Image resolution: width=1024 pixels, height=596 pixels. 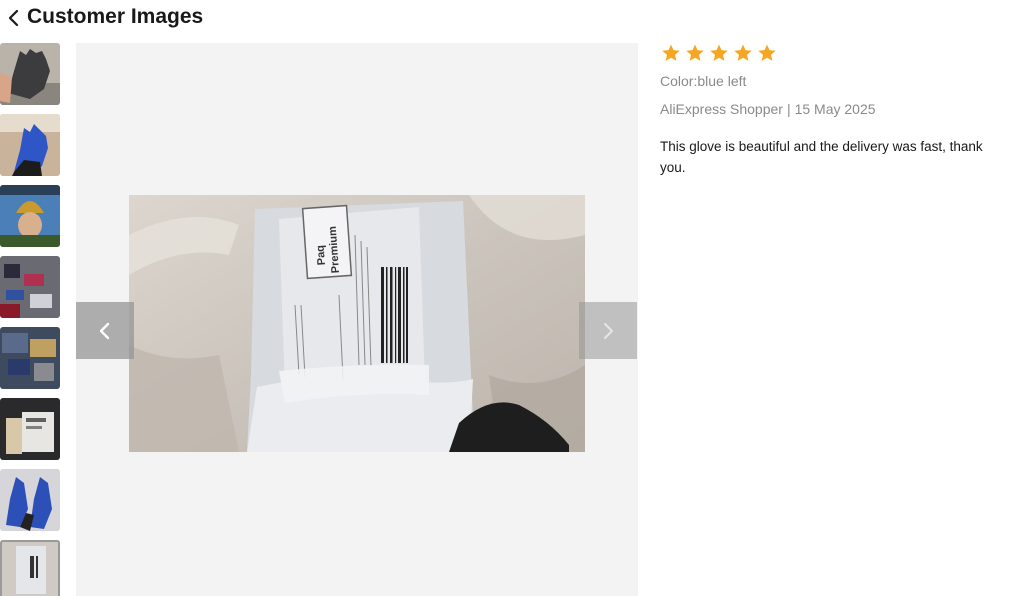 I want to click on chevron-right-icon, so click(x=608, y=331).